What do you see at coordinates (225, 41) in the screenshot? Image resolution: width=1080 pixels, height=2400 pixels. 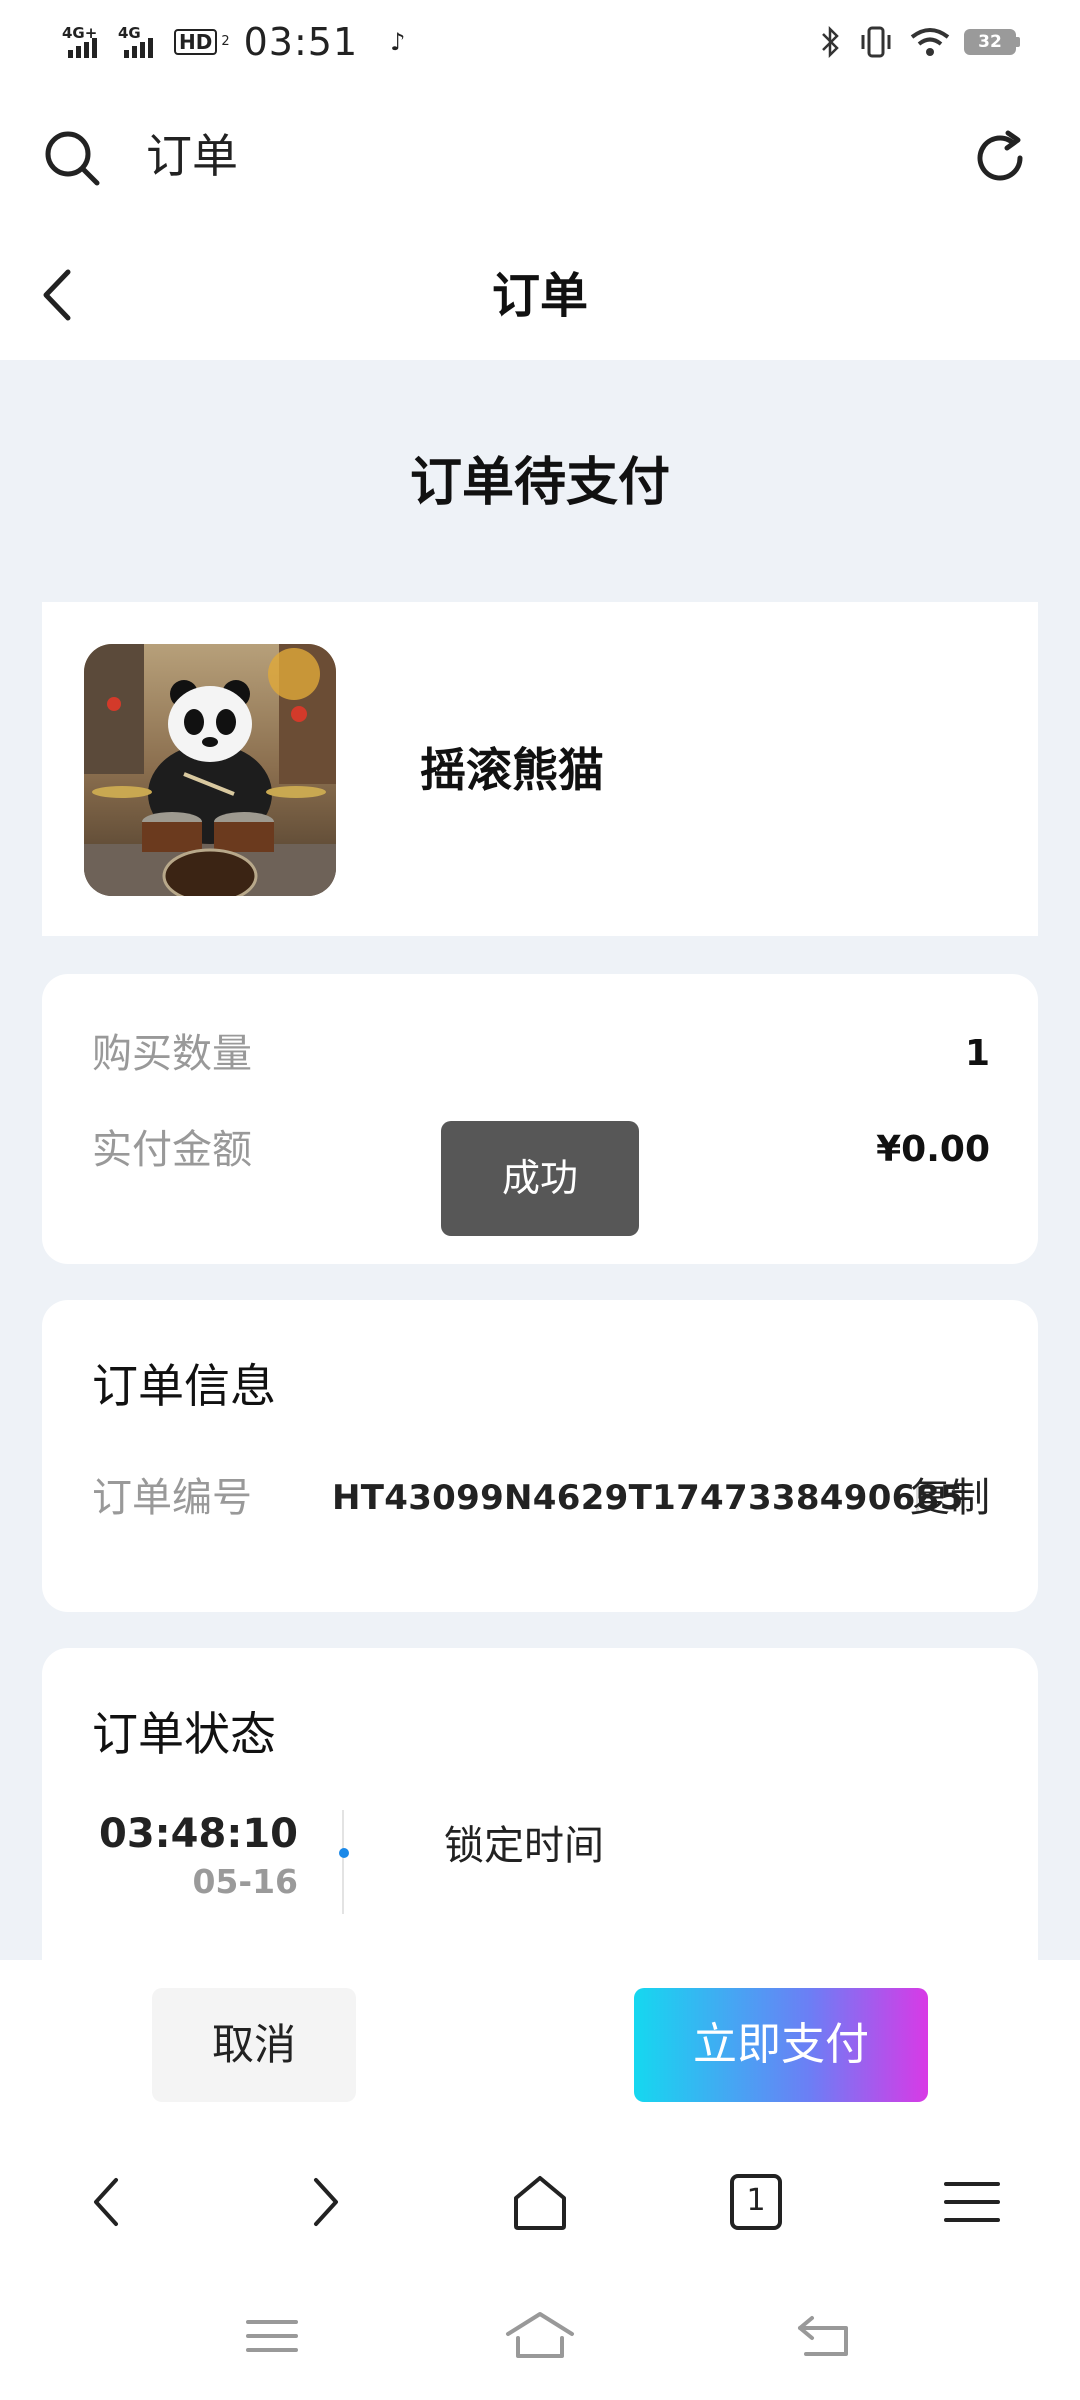 I see `hd-sim-indicator: 2` at bounding box center [225, 41].